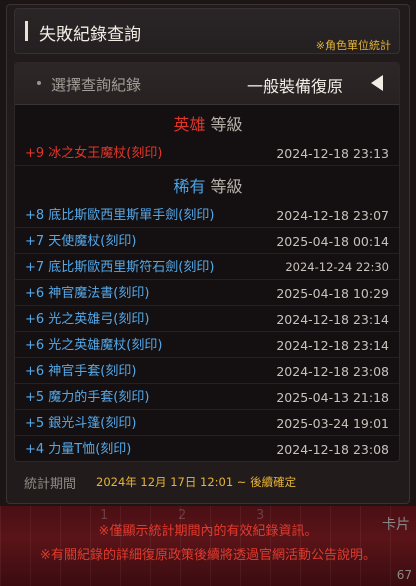 This screenshot has width=416, height=586. What do you see at coordinates (81, 423) in the screenshot?
I see `item-name: +5 銀光斗篷(刻印)` at bounding box center [81, 423].